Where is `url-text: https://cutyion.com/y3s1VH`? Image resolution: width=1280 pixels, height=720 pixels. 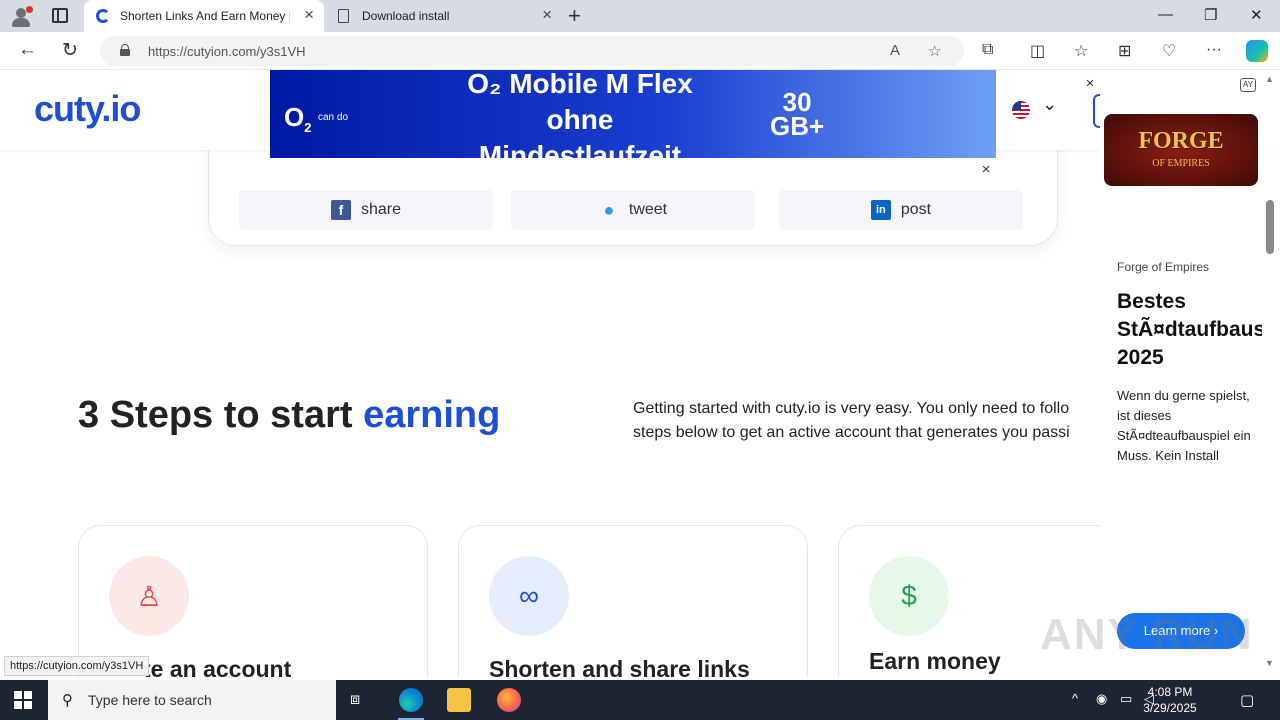
url-text: https://cutyion.com/y3s1VH is located at coordinates (227, 51).